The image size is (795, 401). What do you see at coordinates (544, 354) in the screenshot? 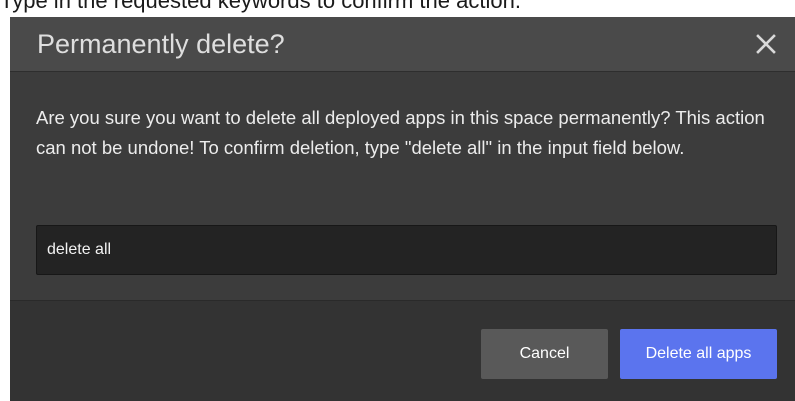
I see `cancel-button: Cancel` at bounding box center [544, 354].